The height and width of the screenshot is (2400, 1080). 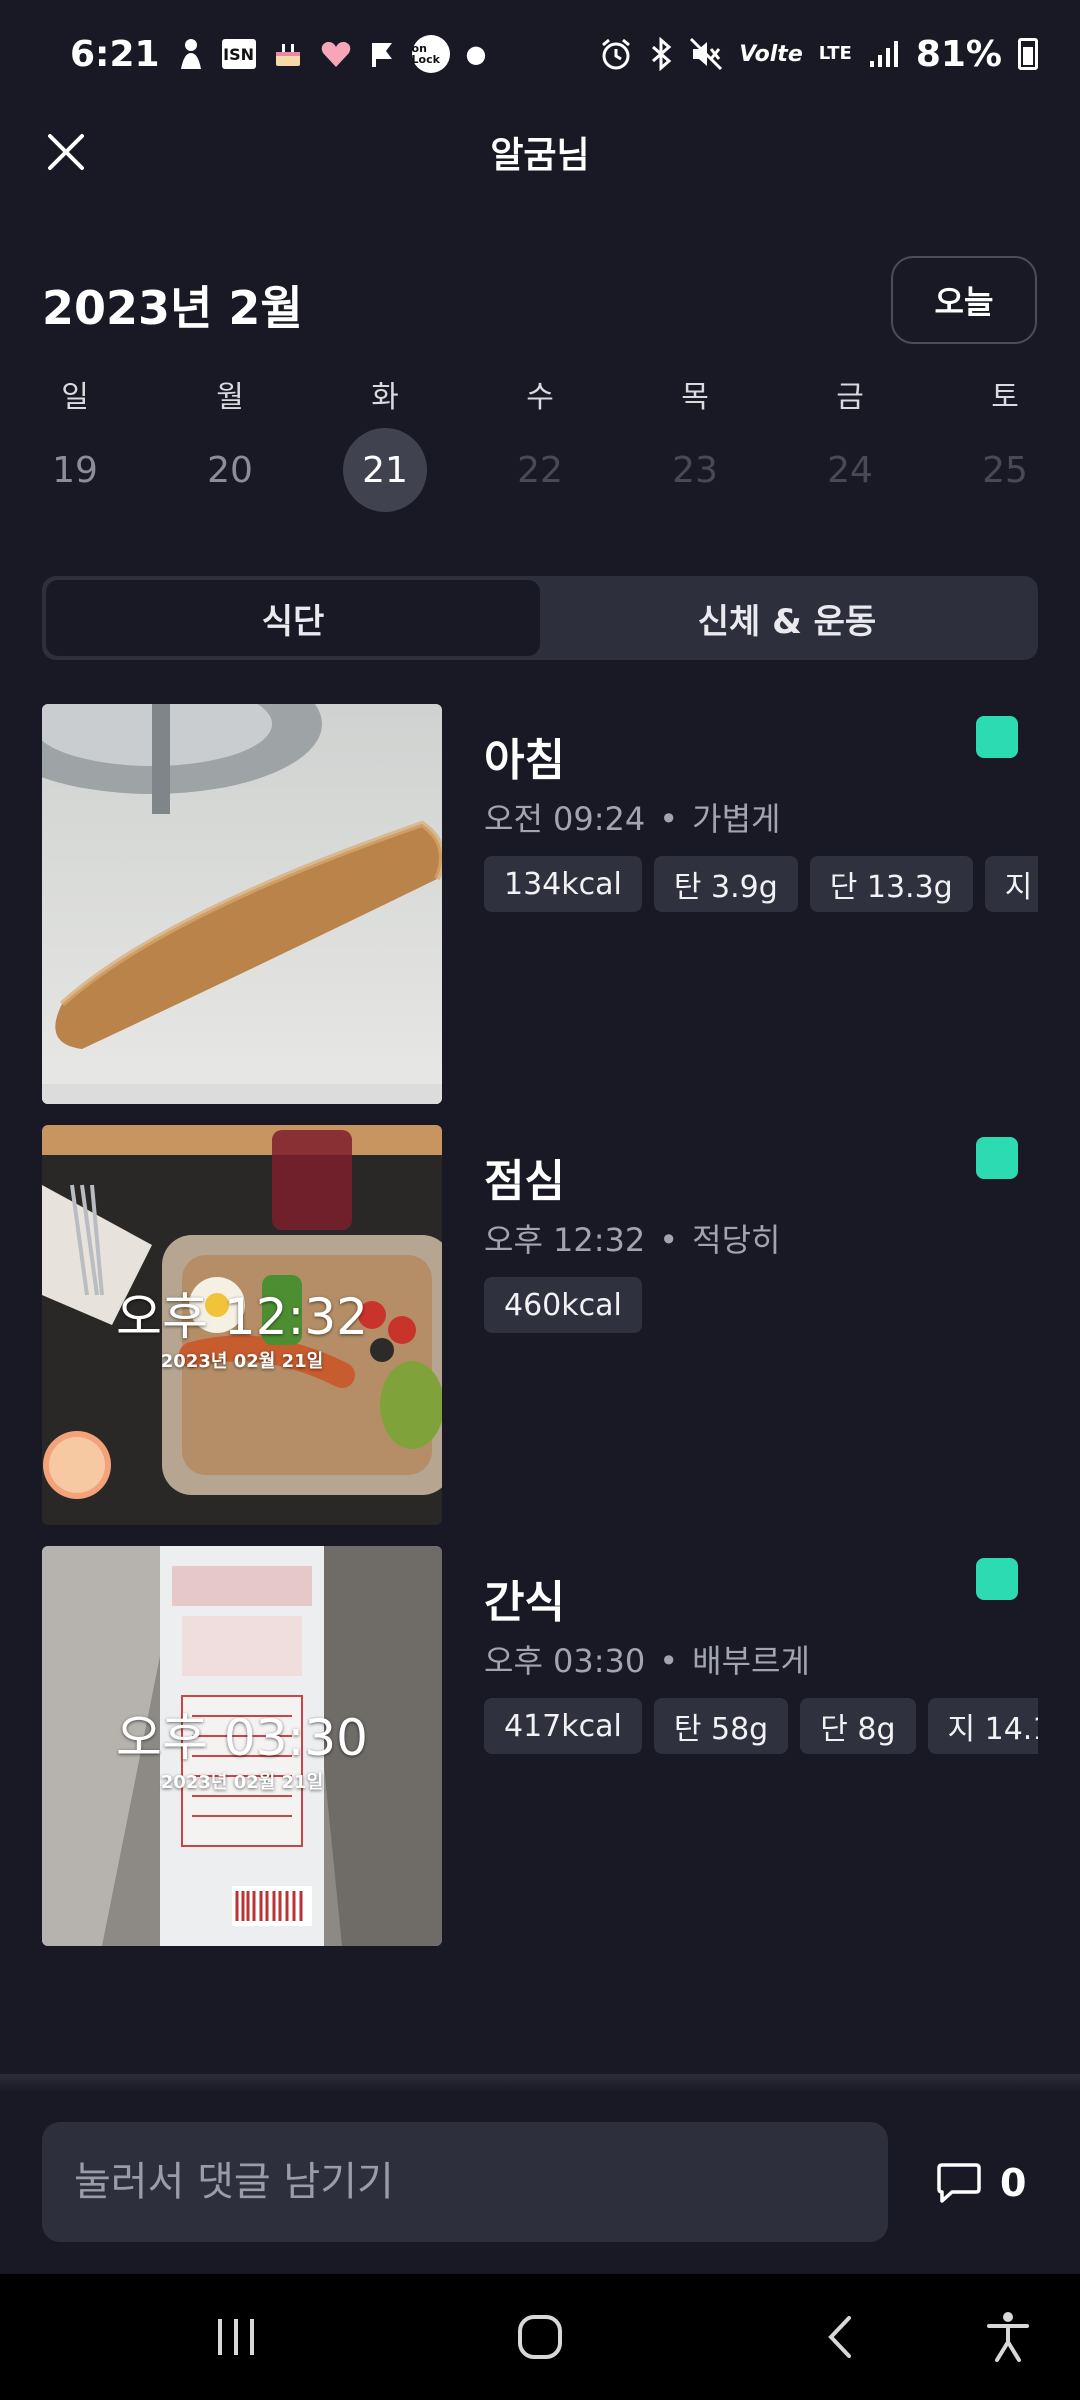 I want to click on accessibility-icon, so click(x=1008, y=2337).